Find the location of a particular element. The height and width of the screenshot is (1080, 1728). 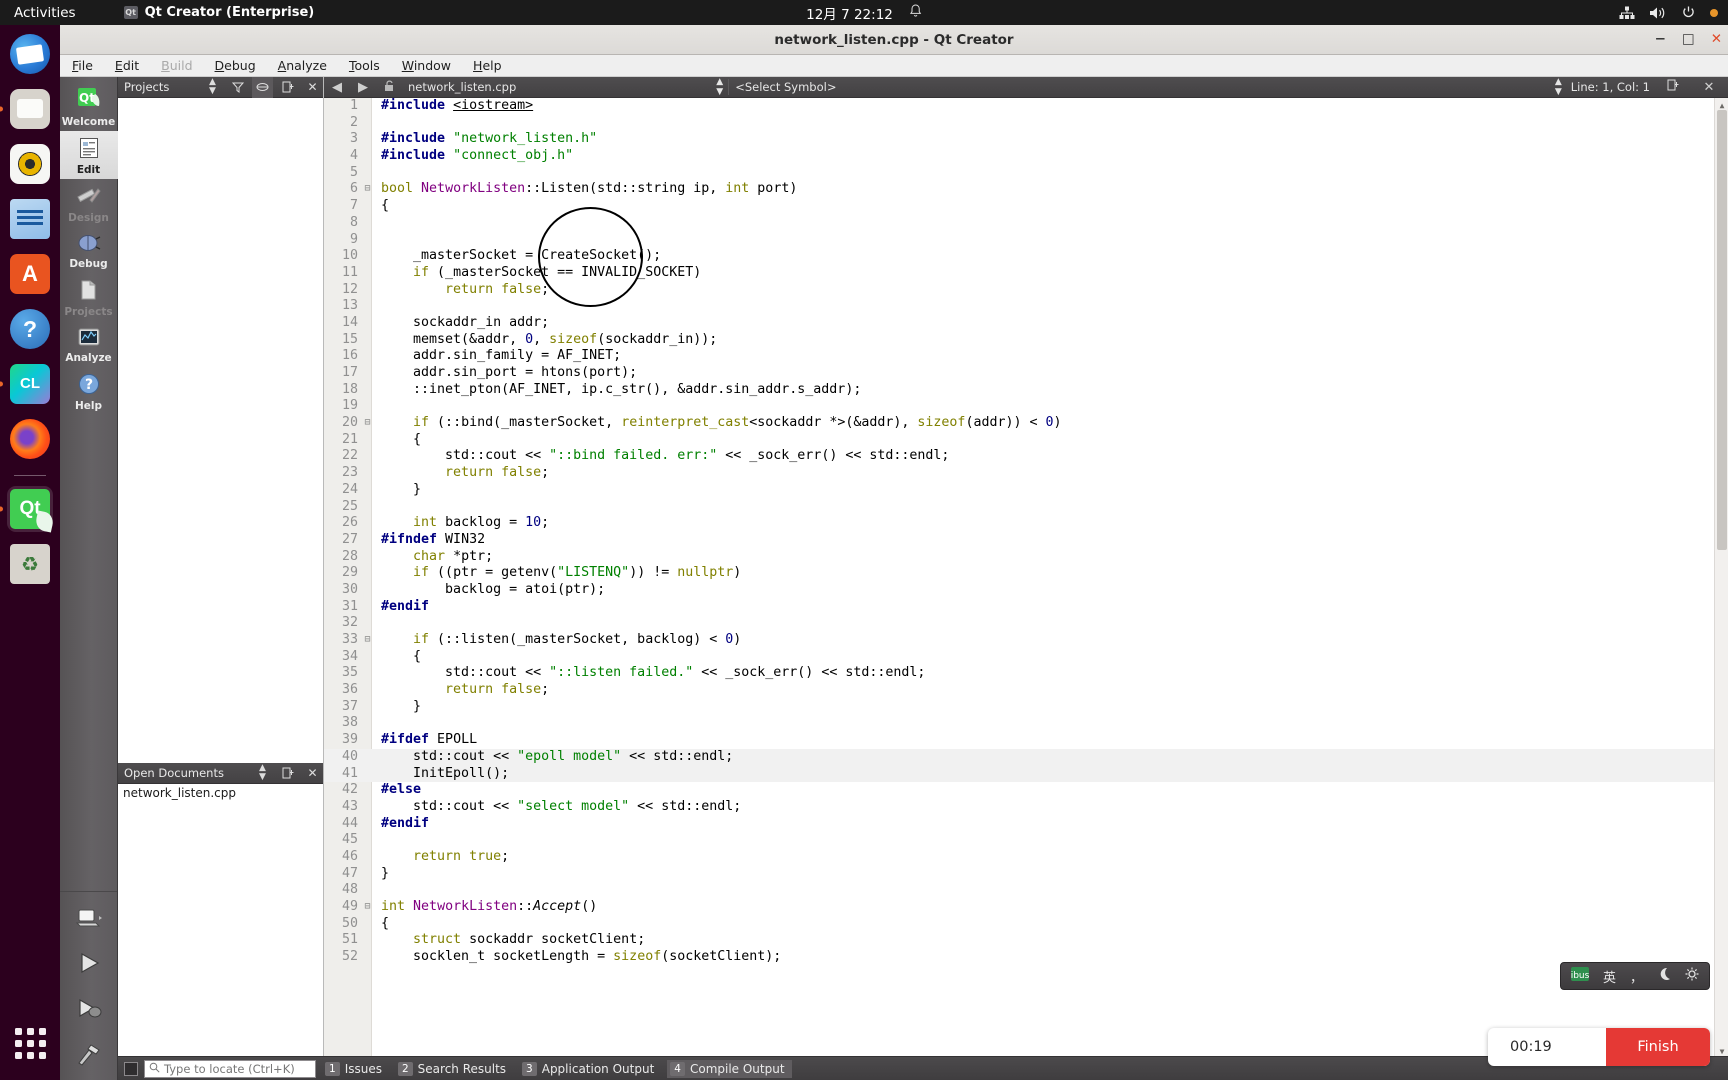

toggle-sidebar-icon is located at coordinates (131, 1068).